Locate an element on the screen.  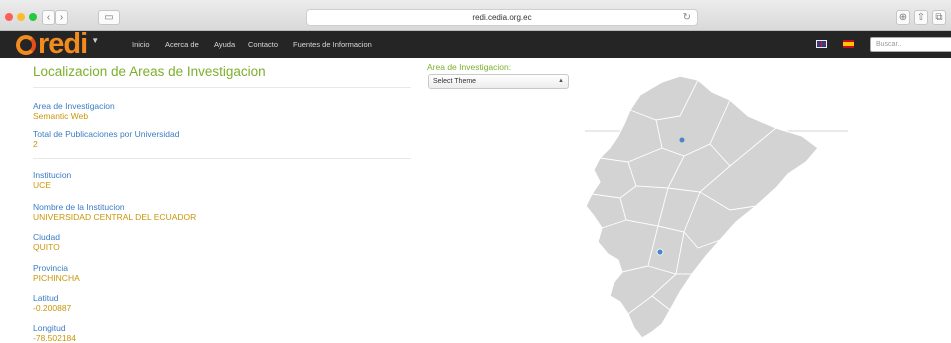
page-title: Localizacion de Areas de Investigacion is located at coordinates (149, 71).